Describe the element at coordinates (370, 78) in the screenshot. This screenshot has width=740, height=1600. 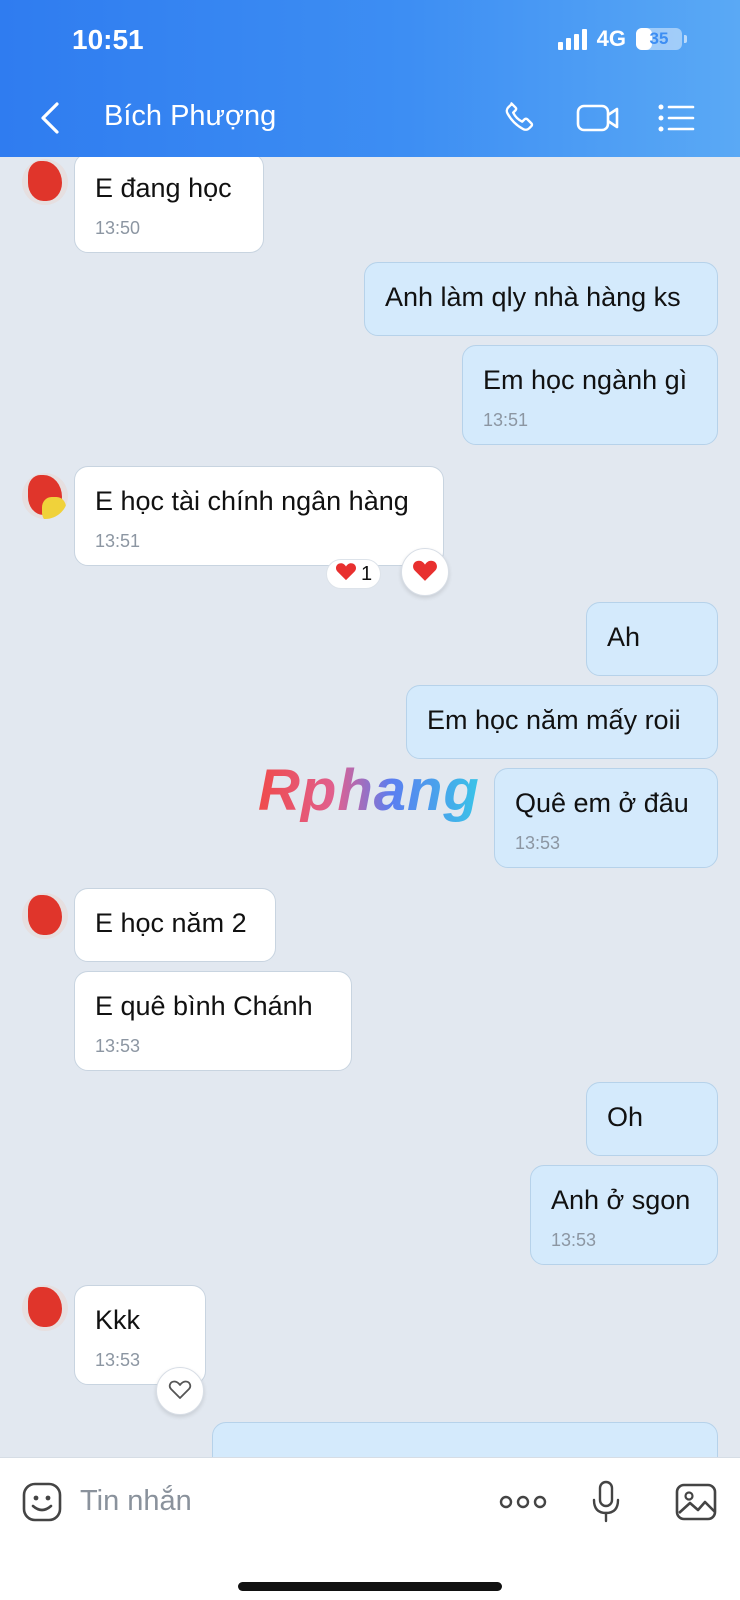
I see `chat-header: 10:51 4G 35 Bích Phượng` at that location.